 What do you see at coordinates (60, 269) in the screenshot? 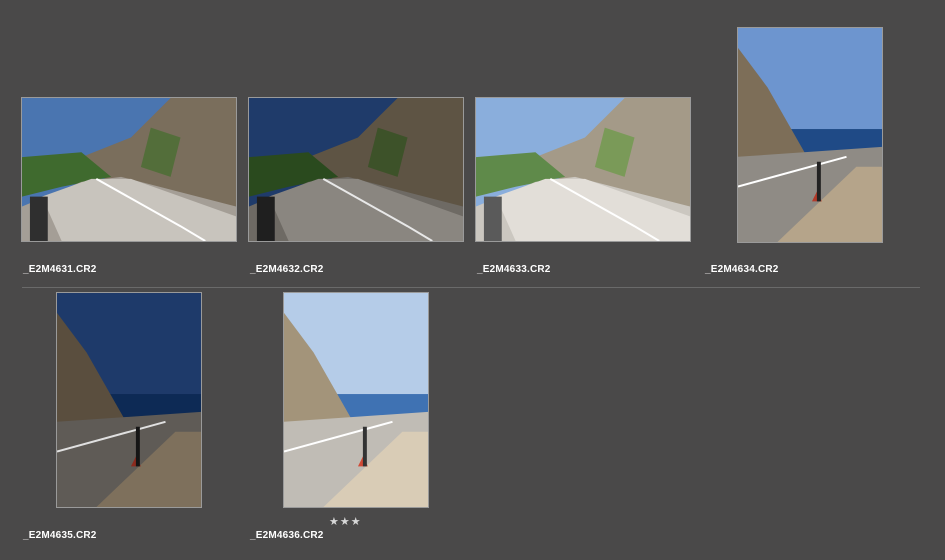
I see `photo-filename: _E2M4631.CR2` at bounding box center [60, 269].